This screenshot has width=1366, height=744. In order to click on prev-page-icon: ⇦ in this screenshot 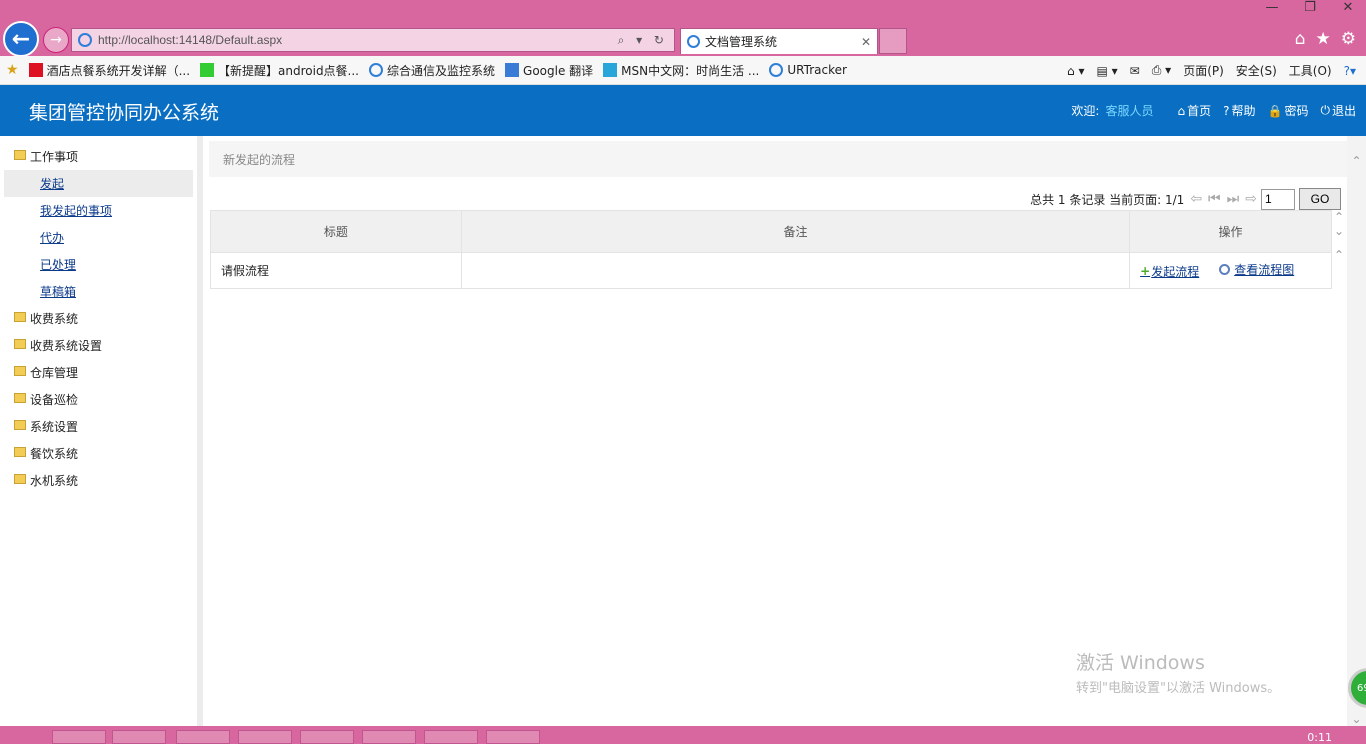, I will do `click(1196, 199)`.